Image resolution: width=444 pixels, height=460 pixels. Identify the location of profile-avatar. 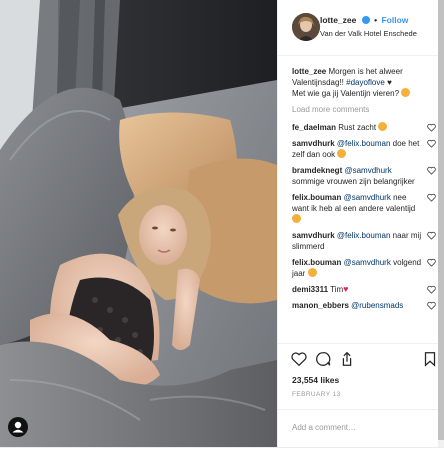
(306, 27).